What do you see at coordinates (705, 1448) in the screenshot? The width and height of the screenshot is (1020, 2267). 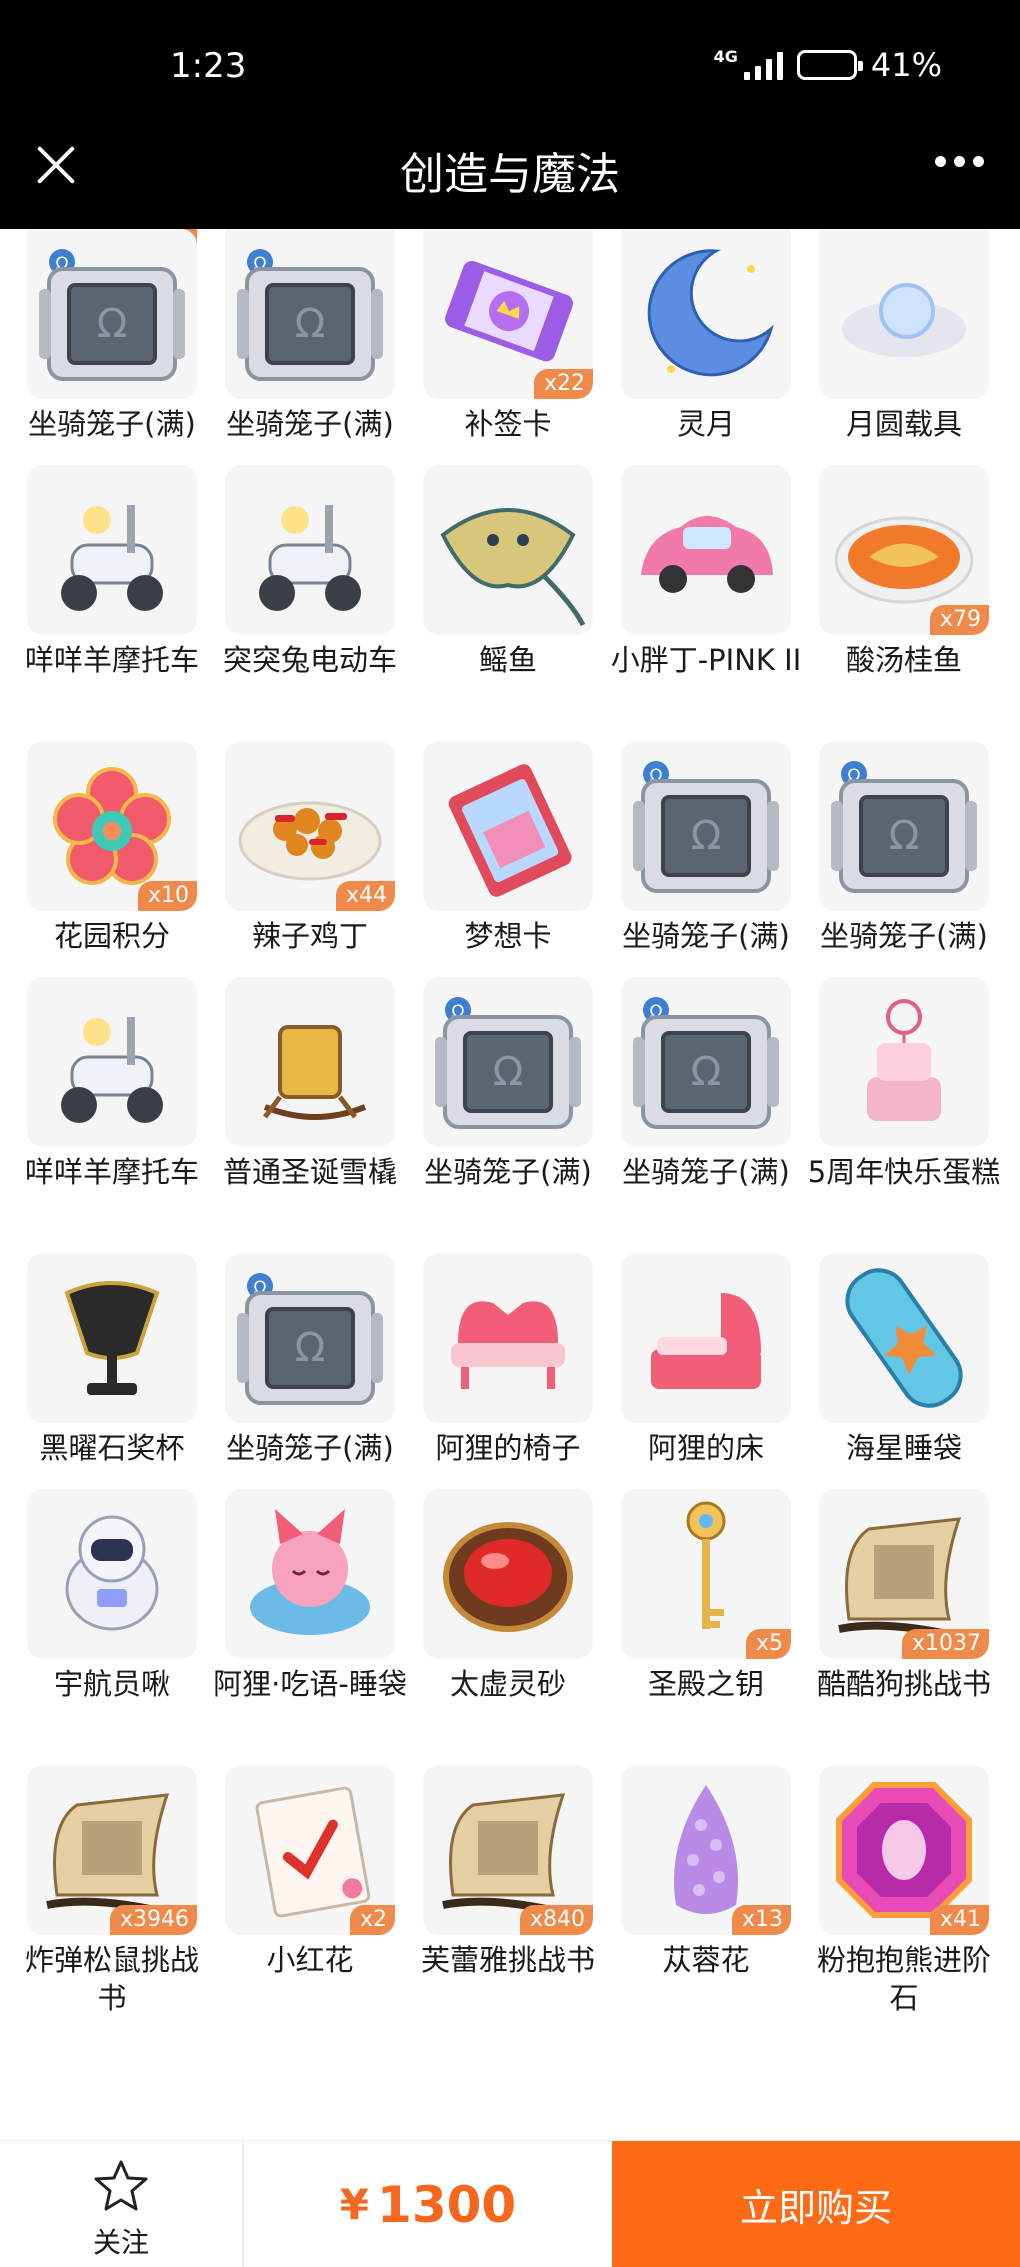 I see `item-name: 阿狸的床` at bounding box center [705, 1448].